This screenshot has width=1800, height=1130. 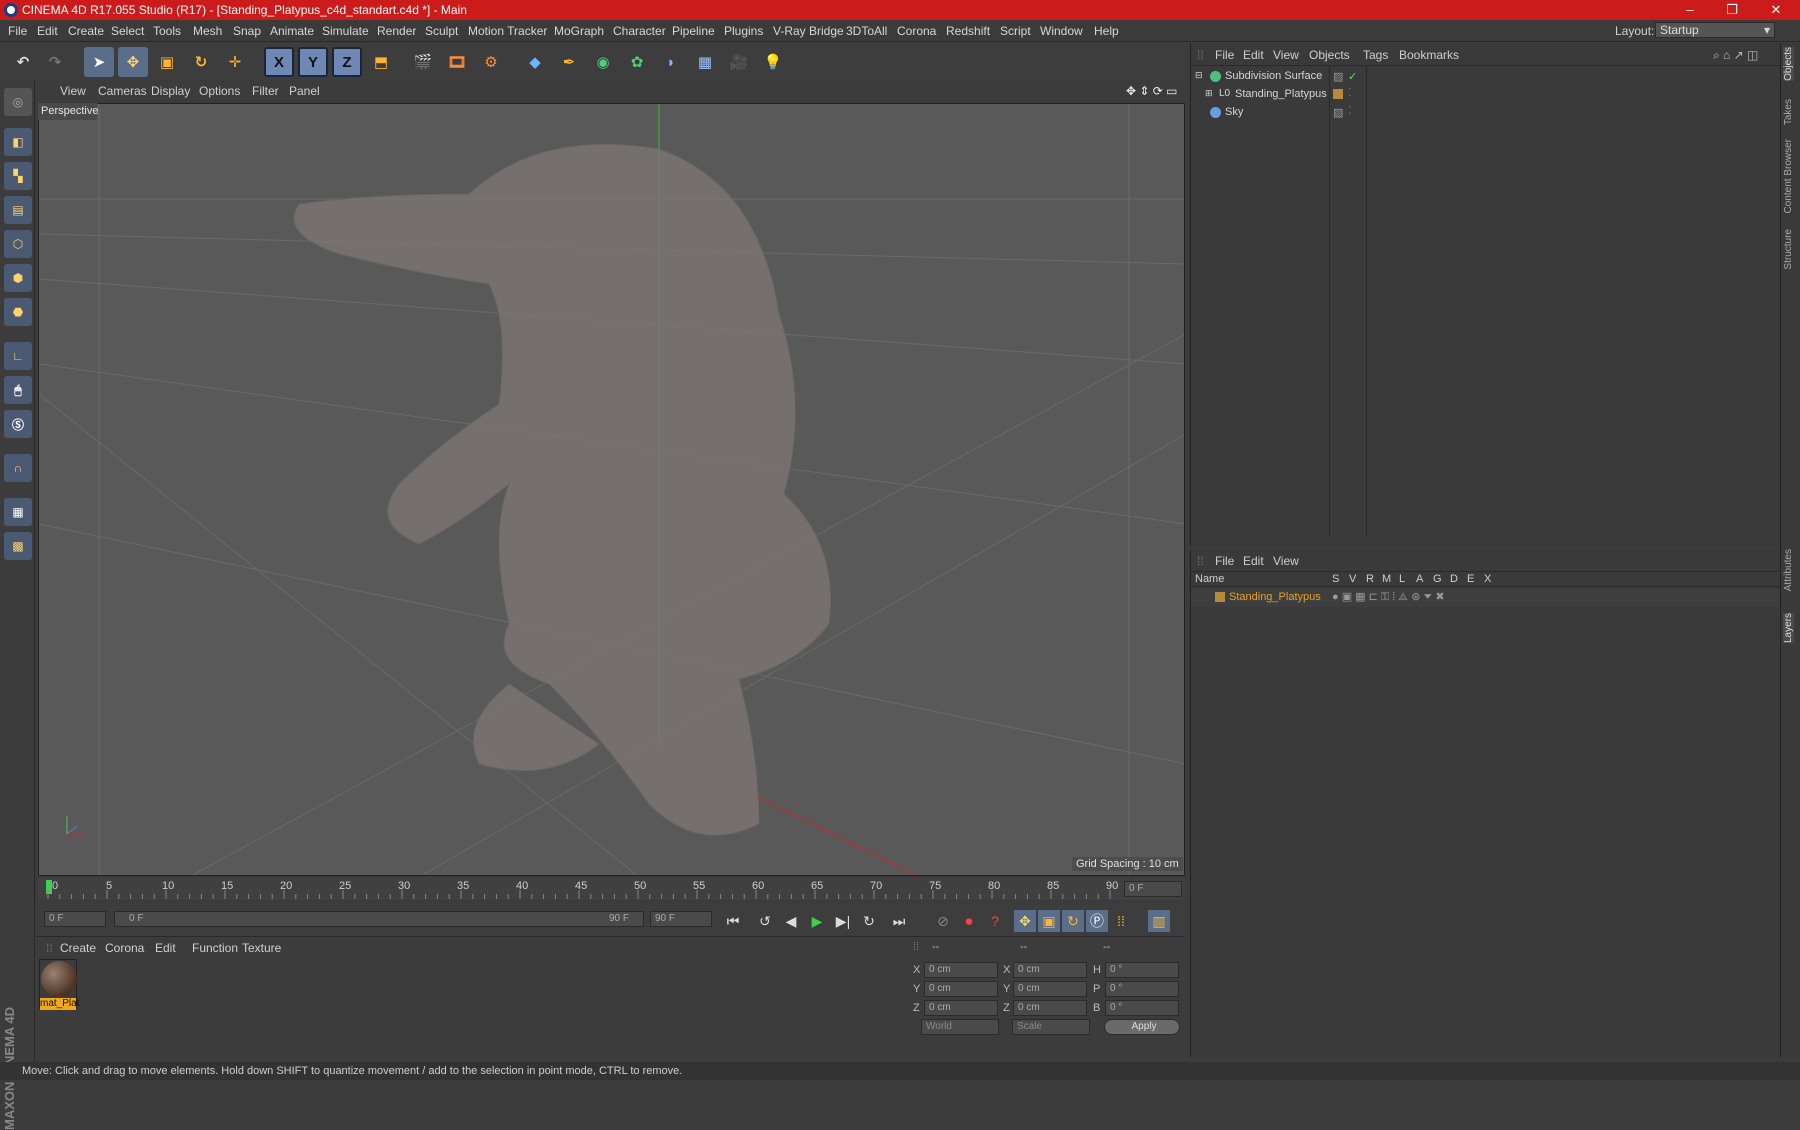 I want to click on make-editable-icon: ◎, so click(x=18, y=102).